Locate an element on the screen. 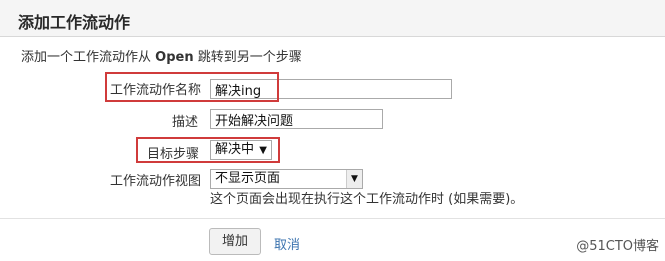 This screenshot has width=665, height=261. chevron-down-icon: ▼ is located at coordinates (354, 179).